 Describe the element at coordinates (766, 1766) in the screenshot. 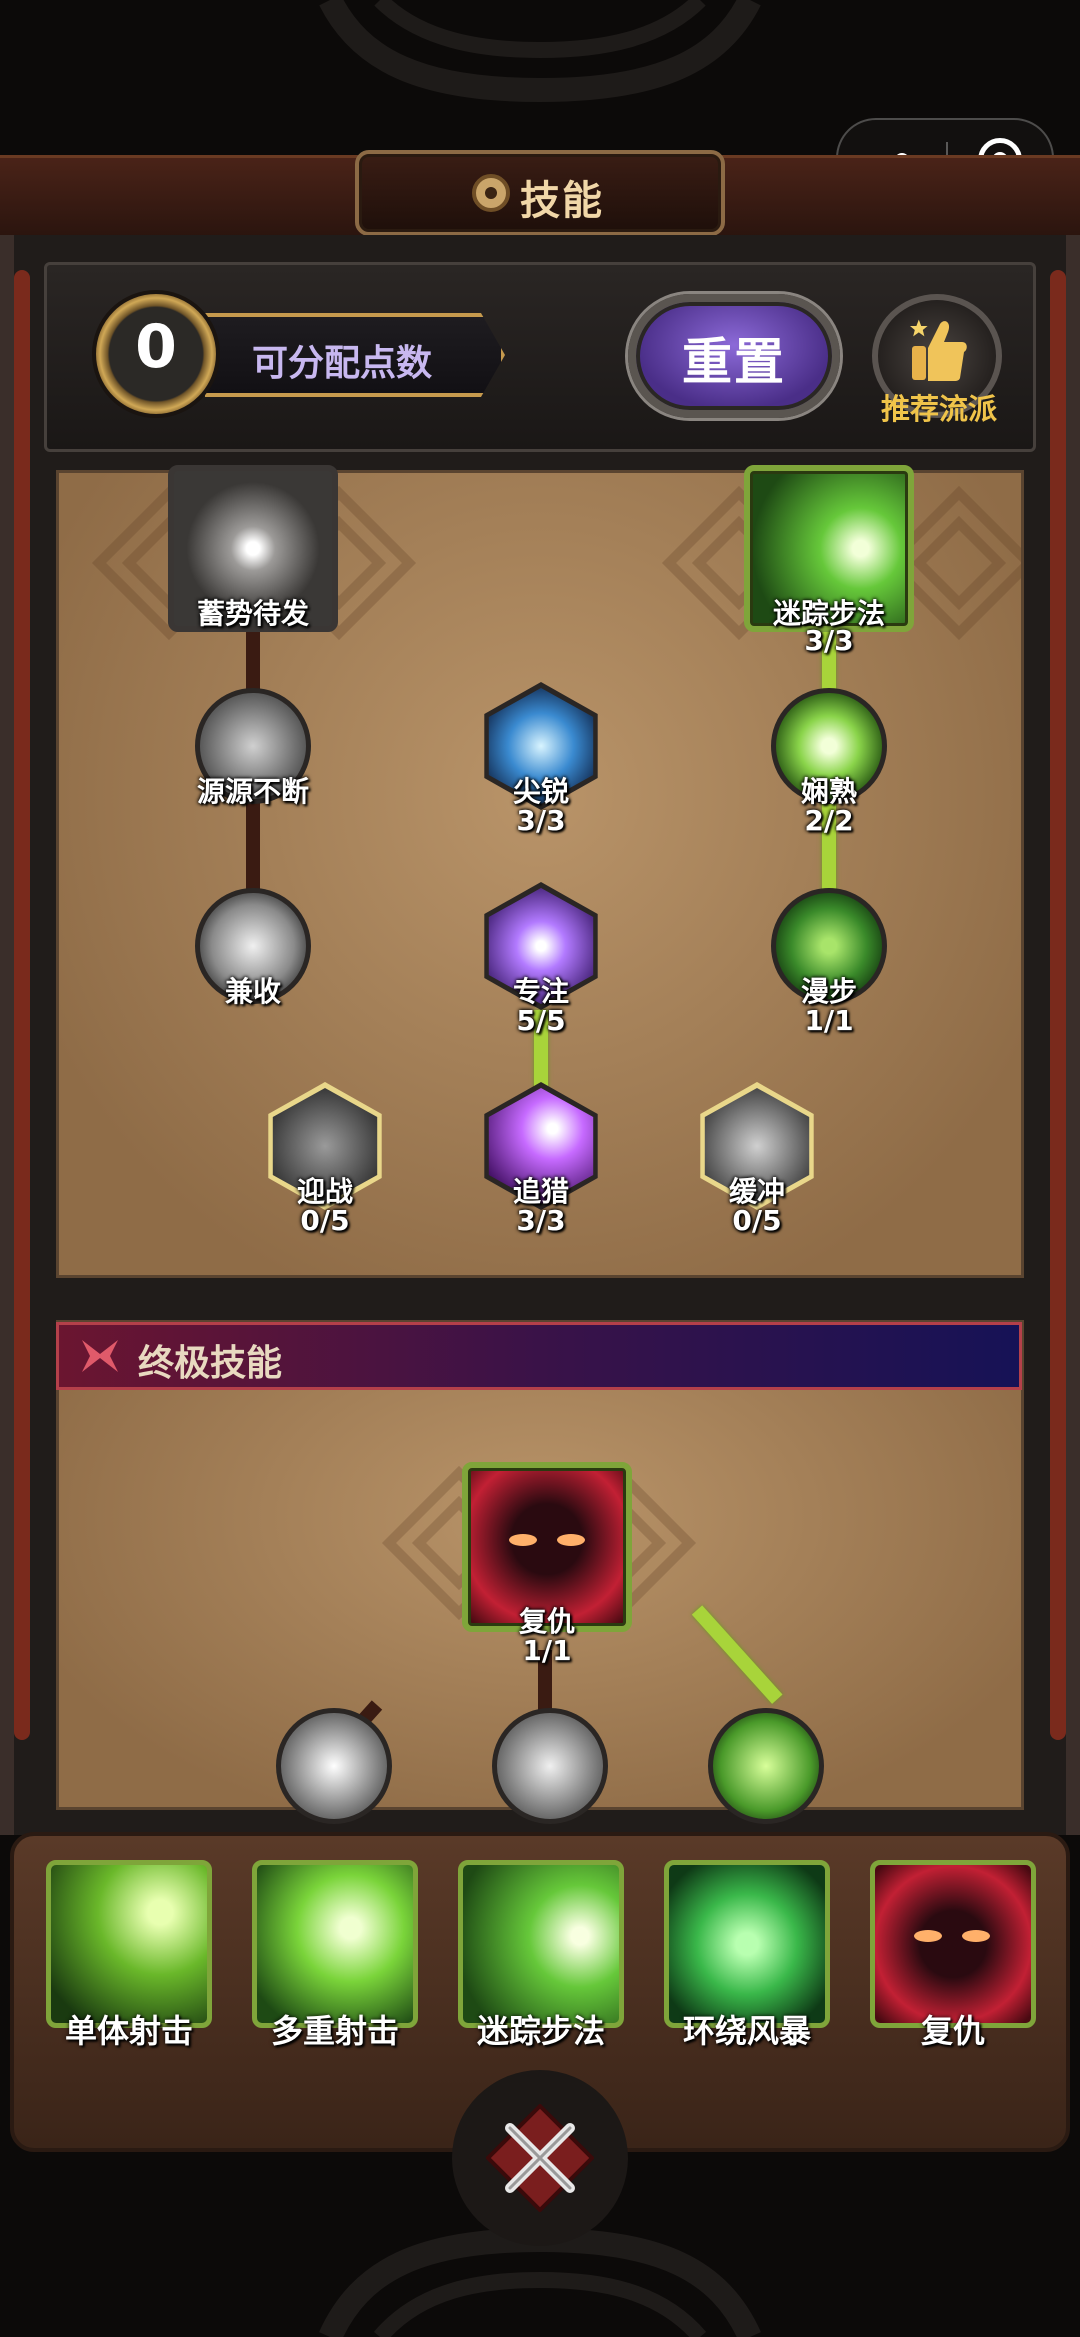

I see `skill-node-ult-right` at that location.